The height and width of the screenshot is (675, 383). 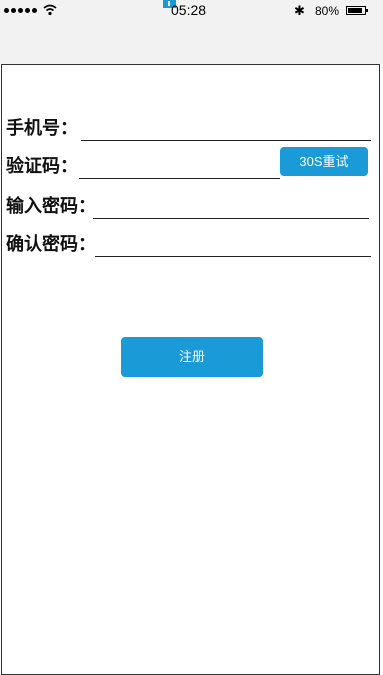 What do you see at coordinates (233, 245) in the screenshot?
I see `confirm-password-input` at bounding box center [233, 245].